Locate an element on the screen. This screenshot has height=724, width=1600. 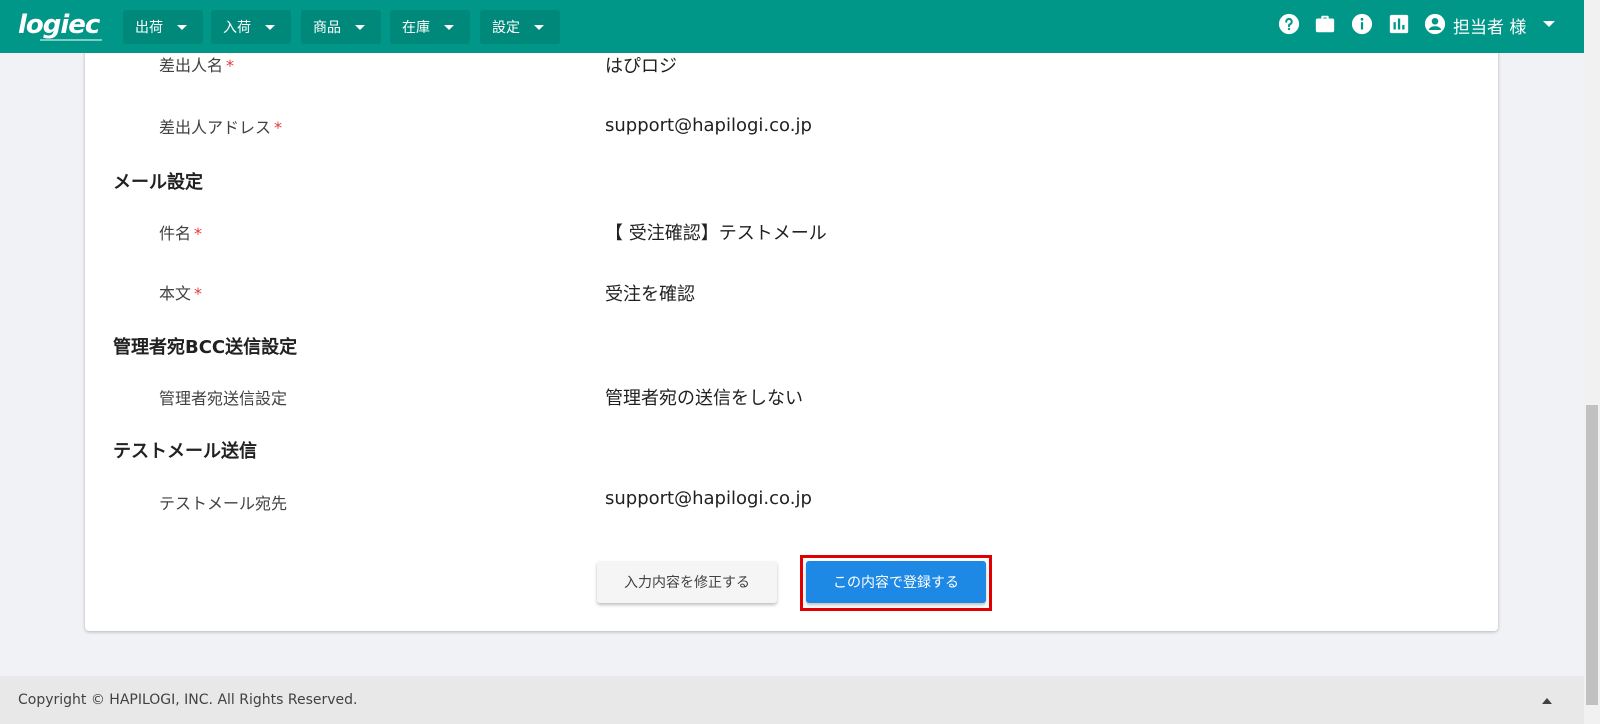
edit-input-button: 入力内容を修正する is located at coordinates (687, 582).